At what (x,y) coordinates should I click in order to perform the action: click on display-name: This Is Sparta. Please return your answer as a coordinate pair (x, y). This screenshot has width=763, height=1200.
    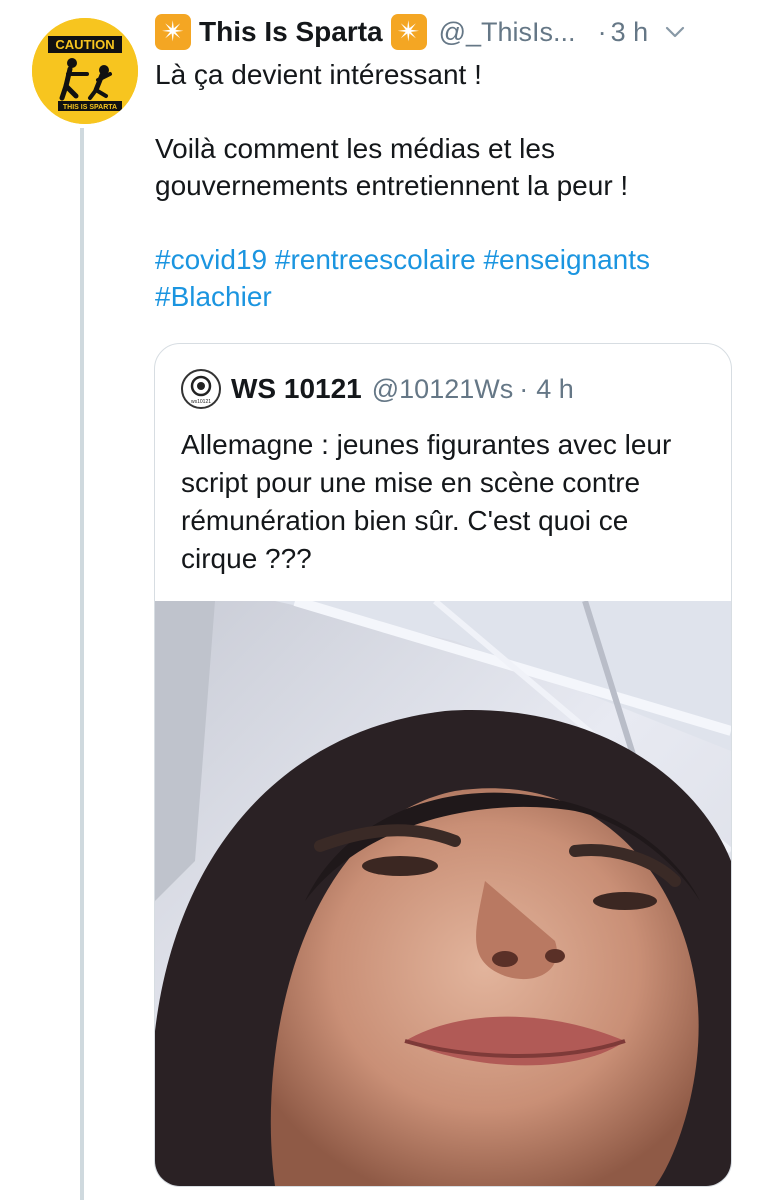
    Looking at the image, I should click on (291, 32).